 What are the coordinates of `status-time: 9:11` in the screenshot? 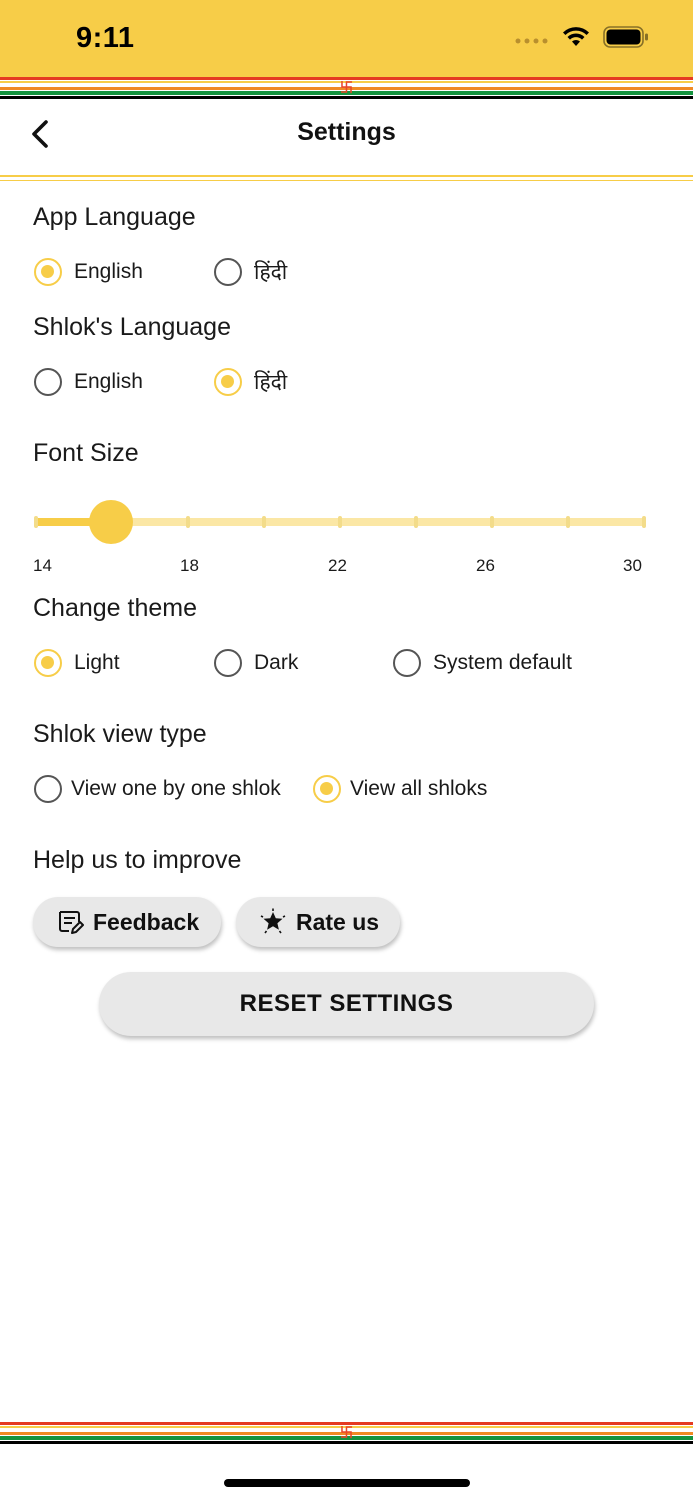 It's located at (105, 38).